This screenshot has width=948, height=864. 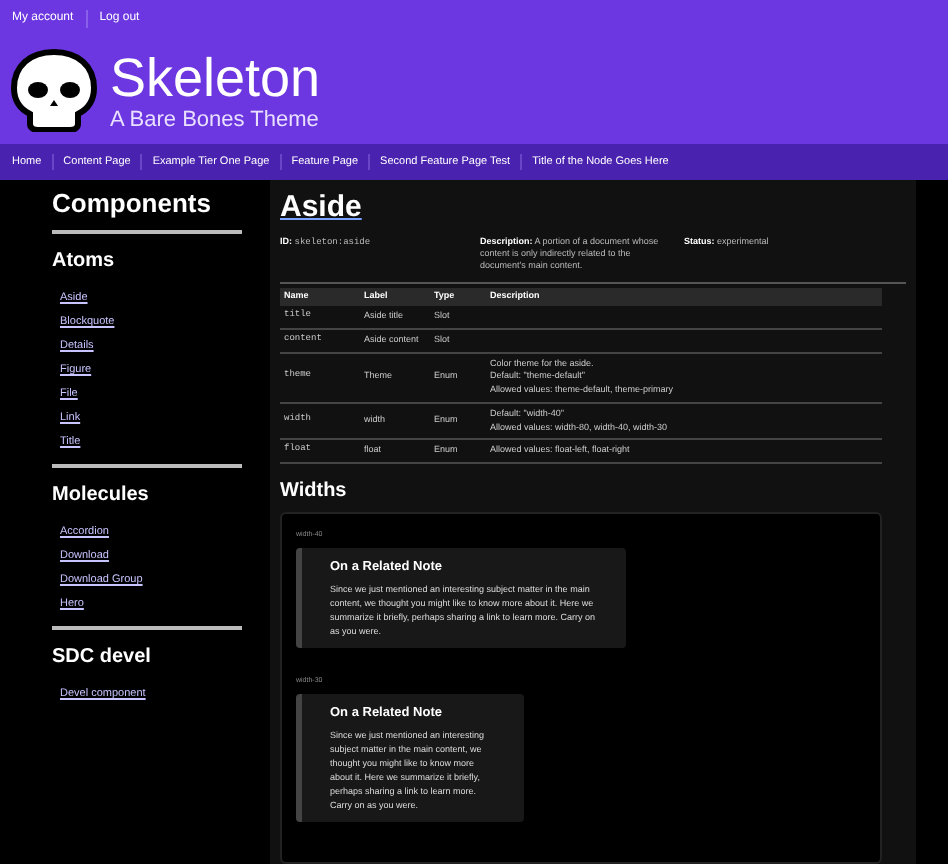 What do you see at coordinates (215, 120) in the screenshot?
I see `site-slogan: A Bare Bones Theme` at bounding box center [215, 120].